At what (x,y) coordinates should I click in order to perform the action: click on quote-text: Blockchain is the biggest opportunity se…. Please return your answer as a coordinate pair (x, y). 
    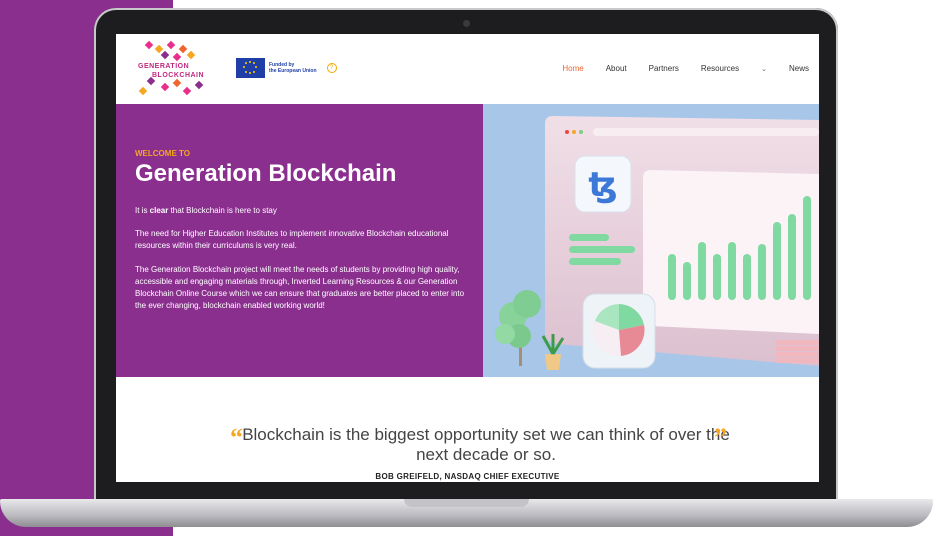
    Looking at the image, I should click on (486, 444).